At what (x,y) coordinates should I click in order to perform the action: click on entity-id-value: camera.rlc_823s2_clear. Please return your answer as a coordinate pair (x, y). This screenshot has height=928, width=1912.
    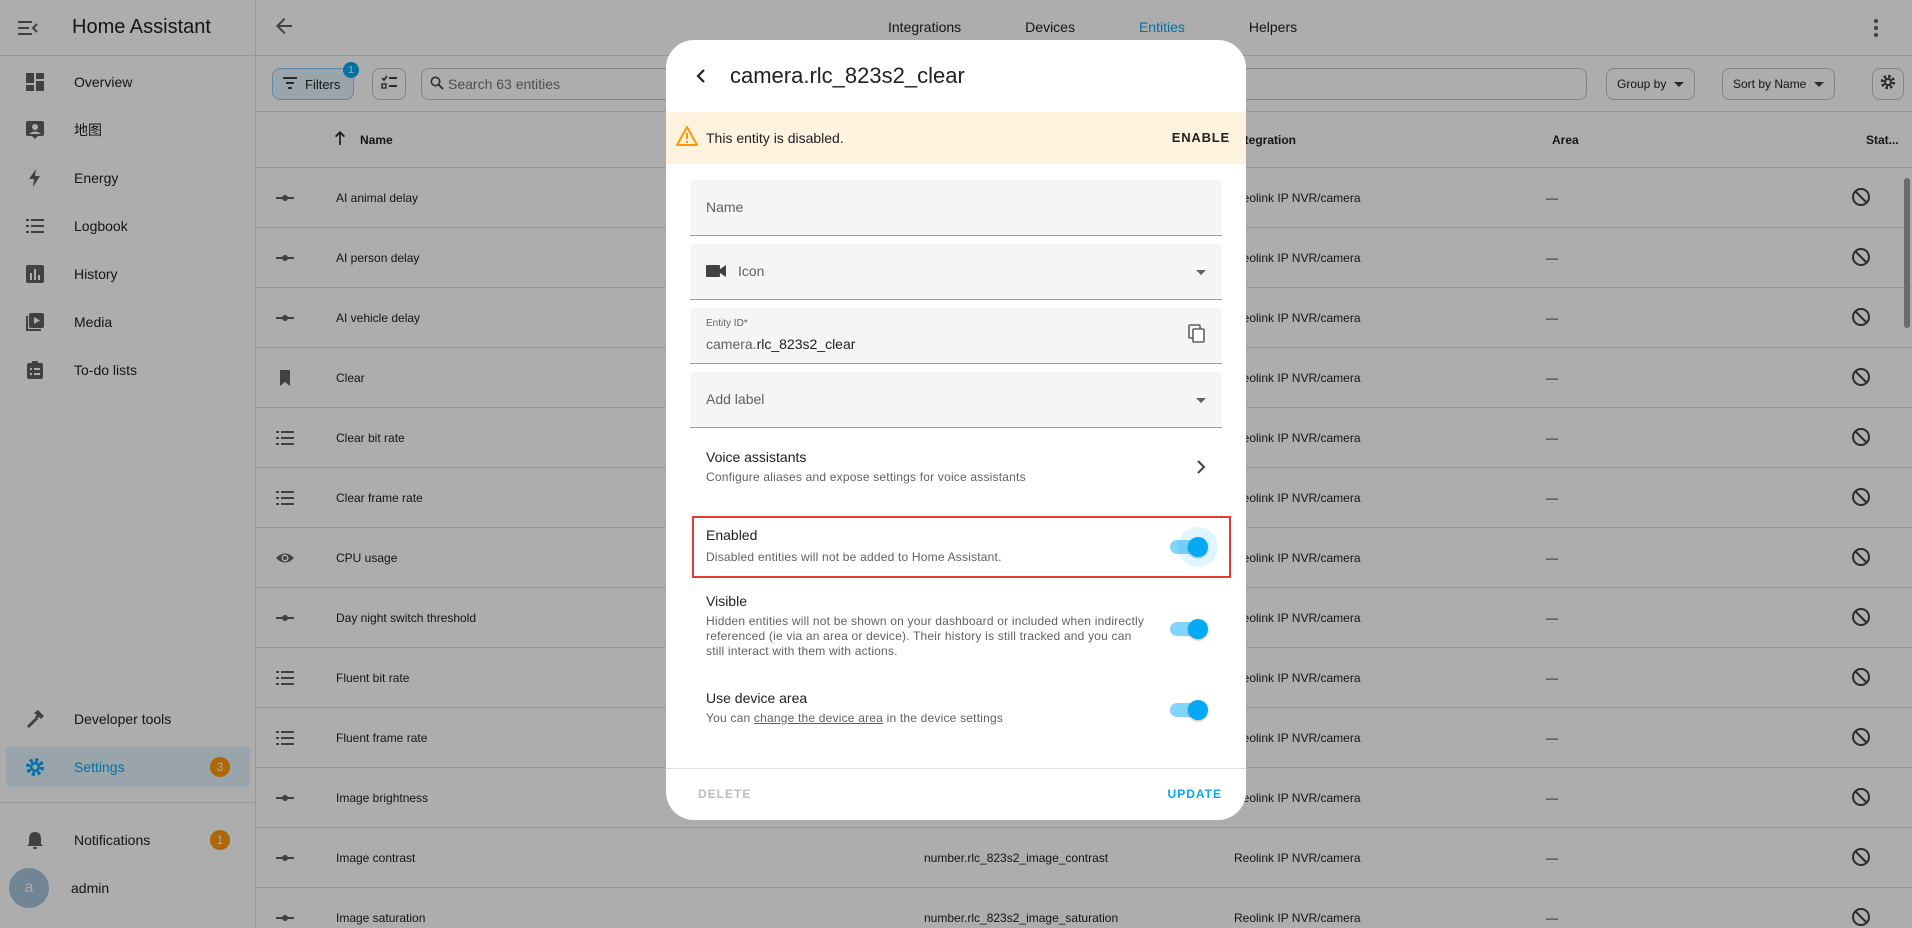
    Looking at the image, I should click on (780, 344).